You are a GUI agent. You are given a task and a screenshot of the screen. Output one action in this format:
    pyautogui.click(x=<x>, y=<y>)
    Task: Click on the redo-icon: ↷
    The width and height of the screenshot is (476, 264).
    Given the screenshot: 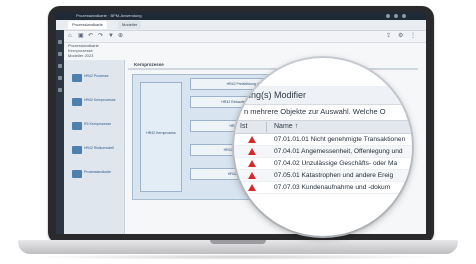 What is the action you would take?
    pyautogui.click(x=100, y=36)
    